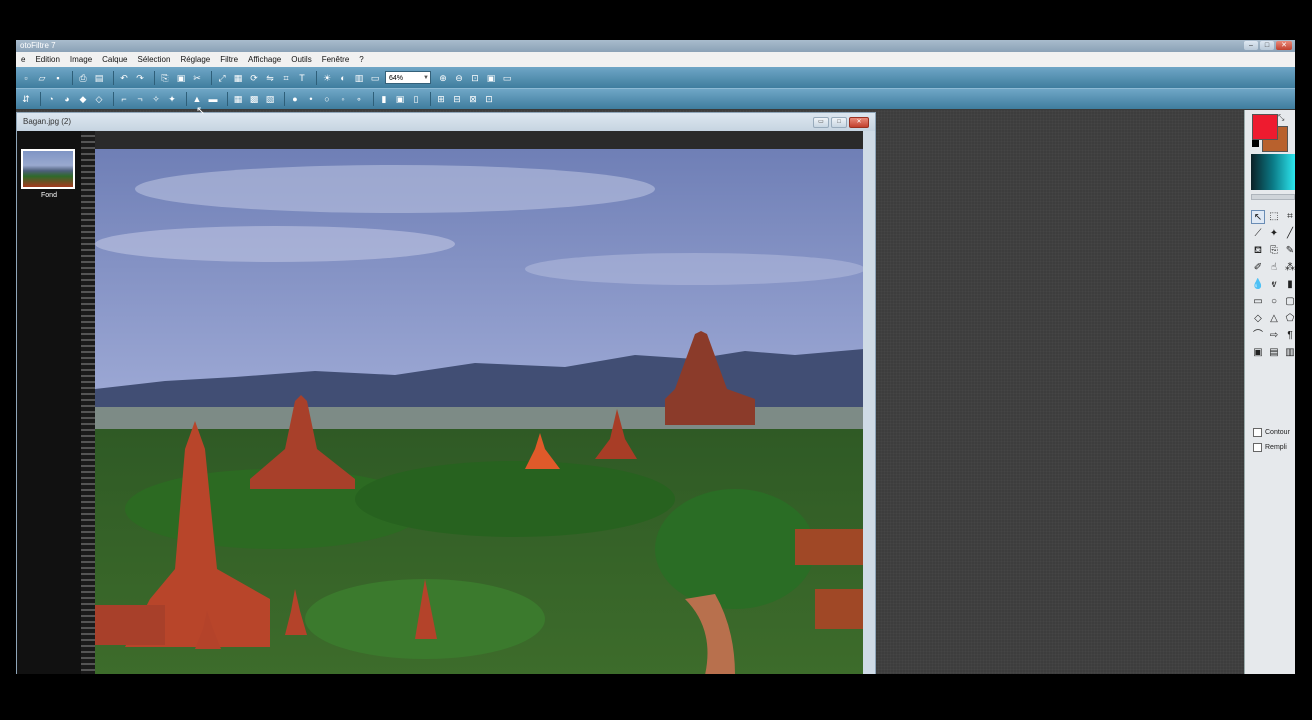 This screenshot has height=720, width=1312. I want to click on grid-c-icon: ▧, so click(270, 99).